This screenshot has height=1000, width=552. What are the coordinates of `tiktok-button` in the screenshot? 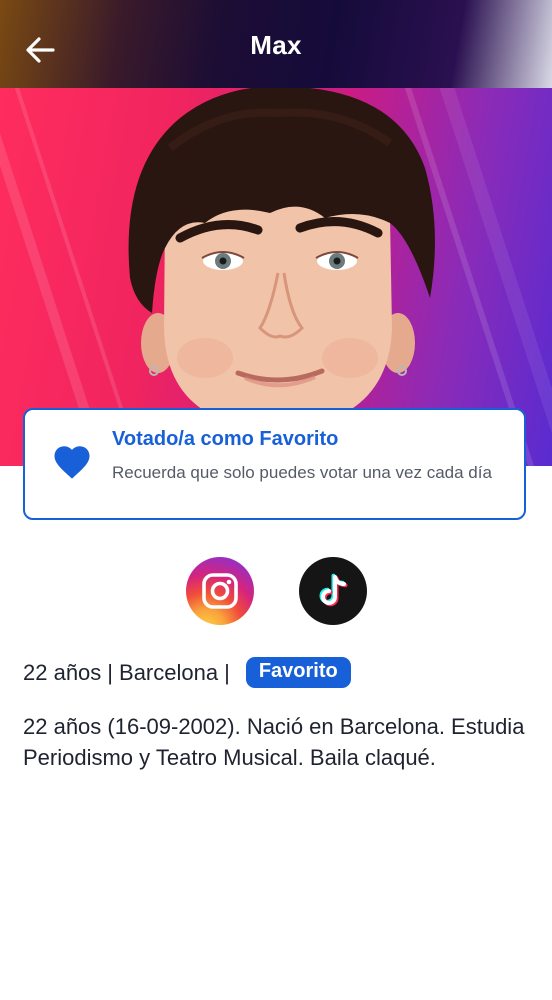 It's located at (333, 591).